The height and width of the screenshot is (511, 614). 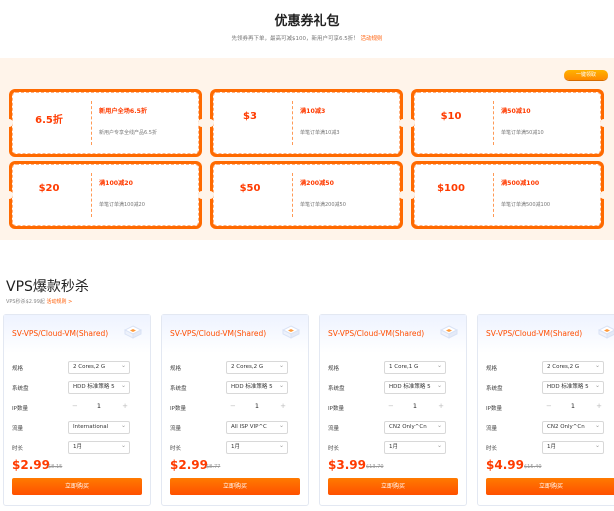 I want to click on coupon-desc: 单笔订单满200减50, so click(x=323, y=205).